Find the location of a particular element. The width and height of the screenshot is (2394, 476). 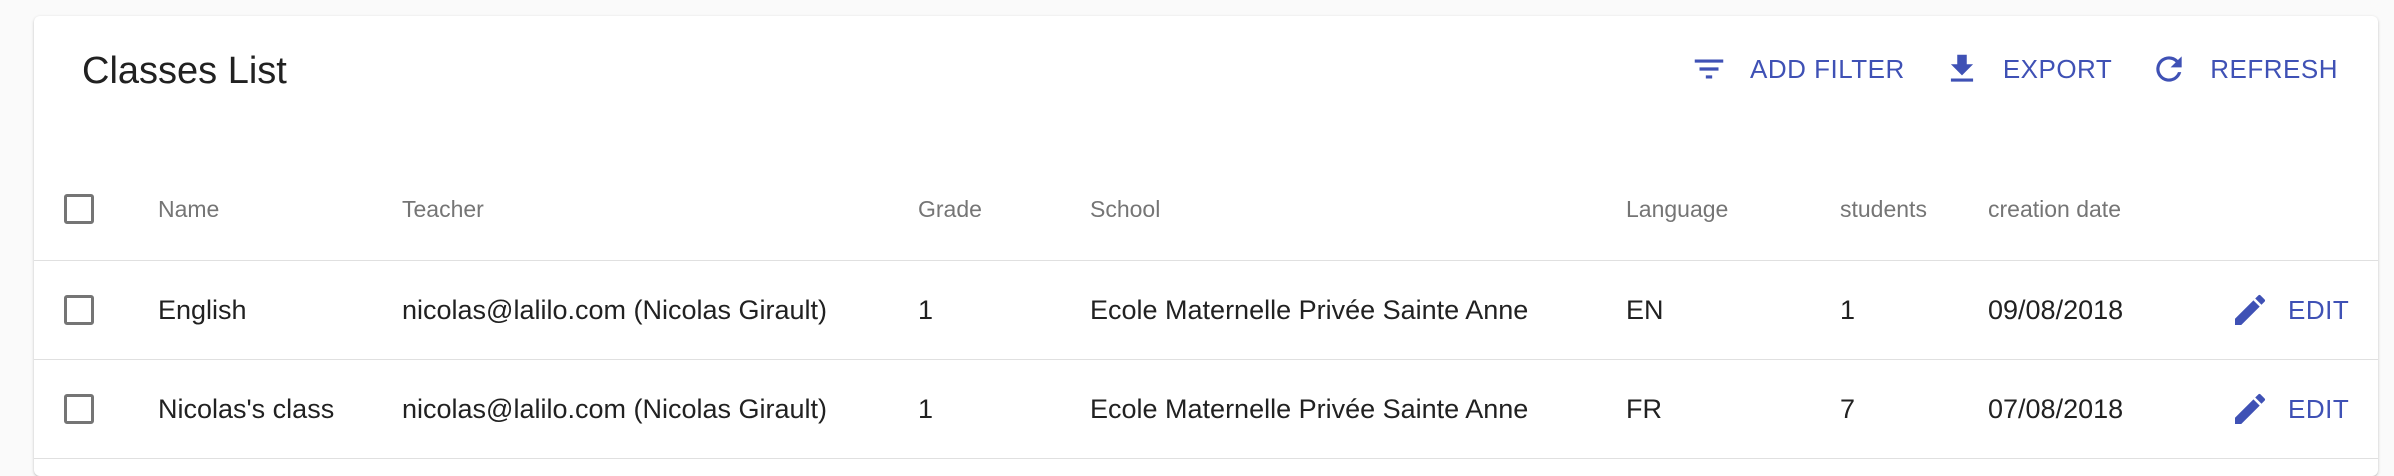

select-all-checkbox is located at coordinates (79, 209).